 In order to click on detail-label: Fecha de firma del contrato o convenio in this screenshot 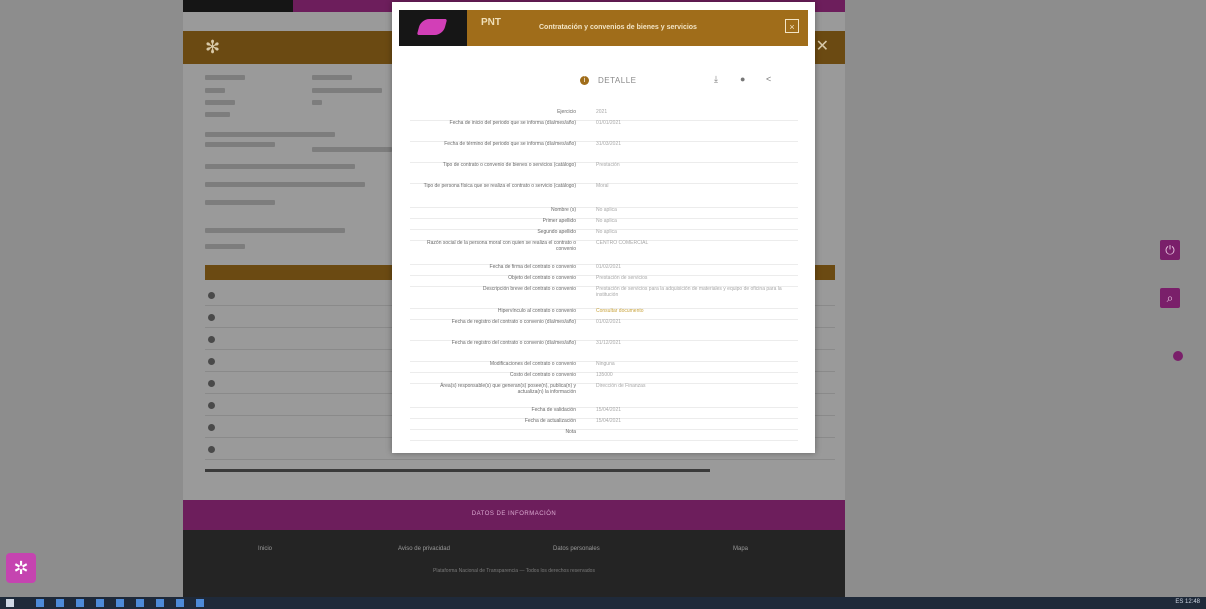, I will do `click(532, 267)`.